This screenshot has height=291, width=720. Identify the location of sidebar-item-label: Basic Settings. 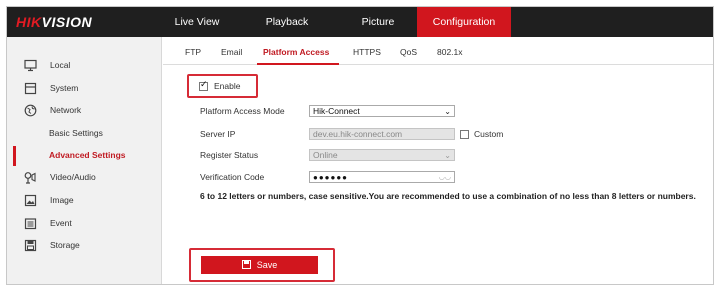
(76, 133).